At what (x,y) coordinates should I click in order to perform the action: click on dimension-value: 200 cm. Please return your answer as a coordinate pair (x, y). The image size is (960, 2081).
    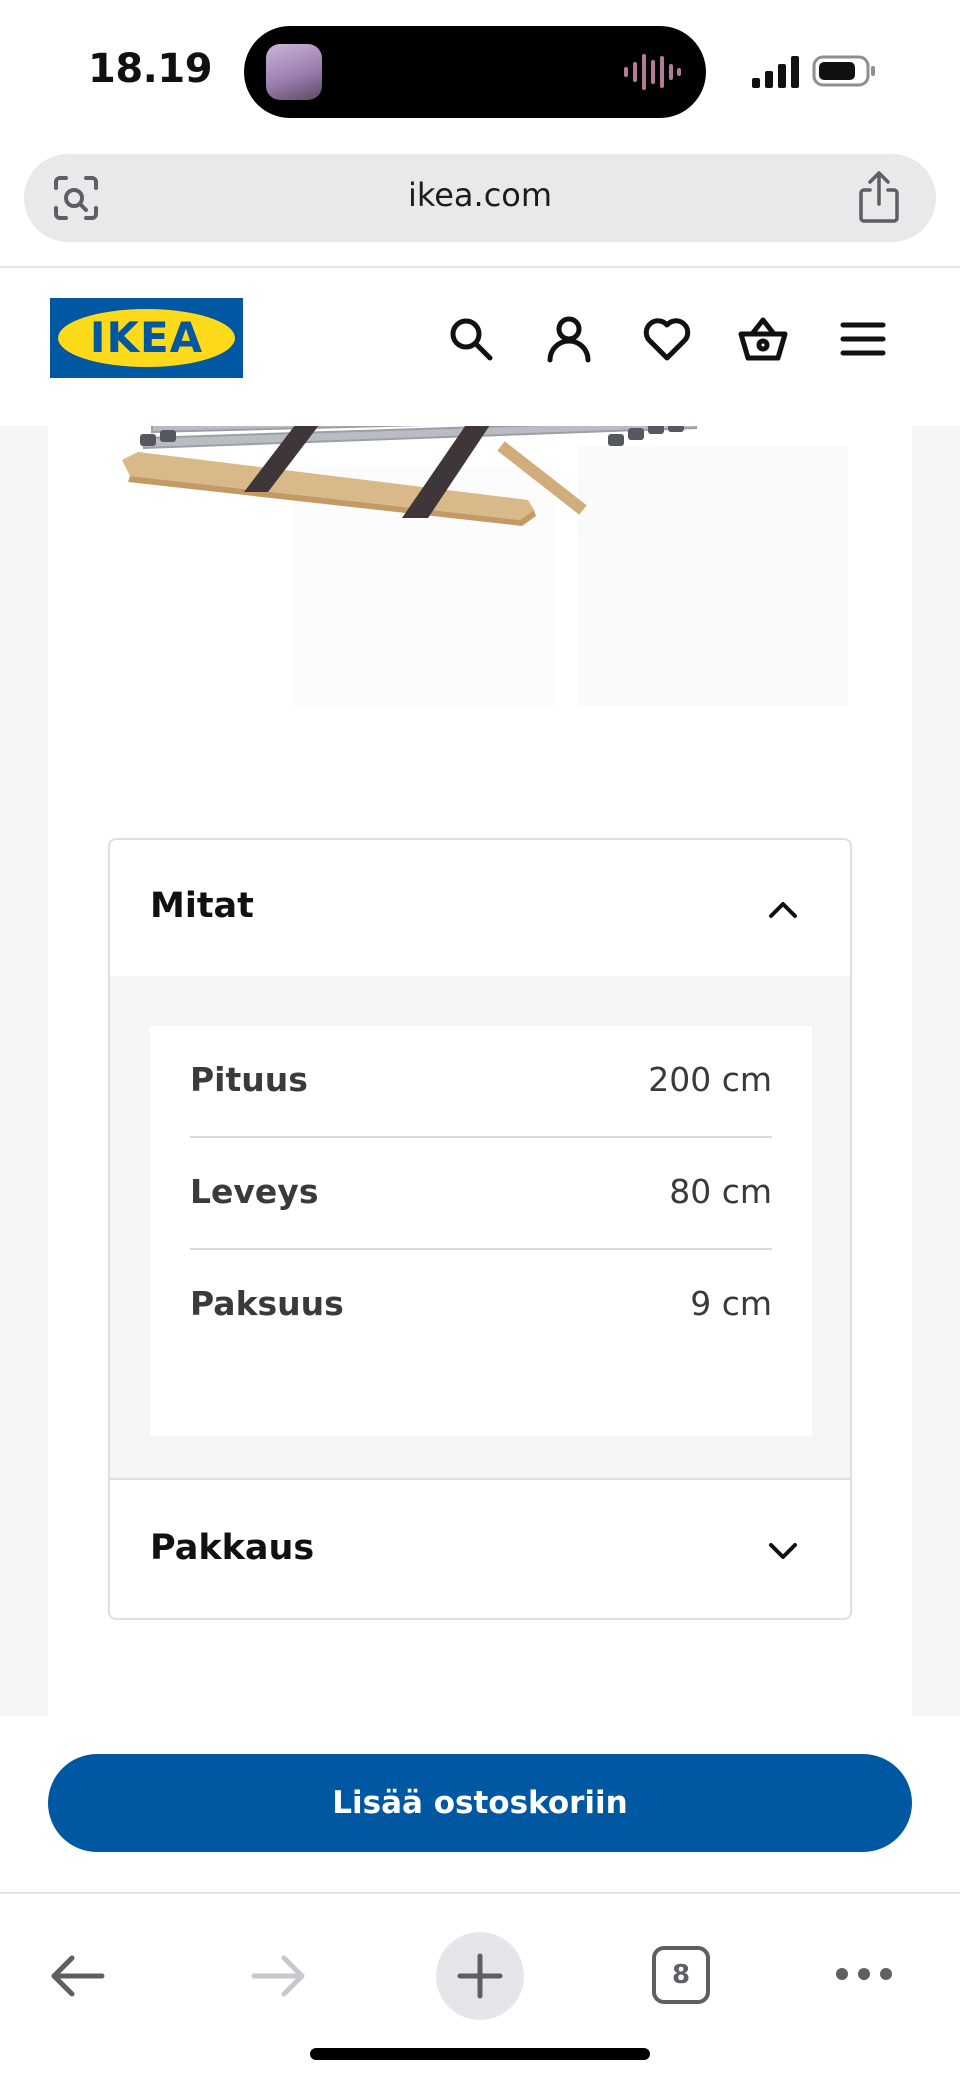
    Looking at the image, I should click on (710, 1079).